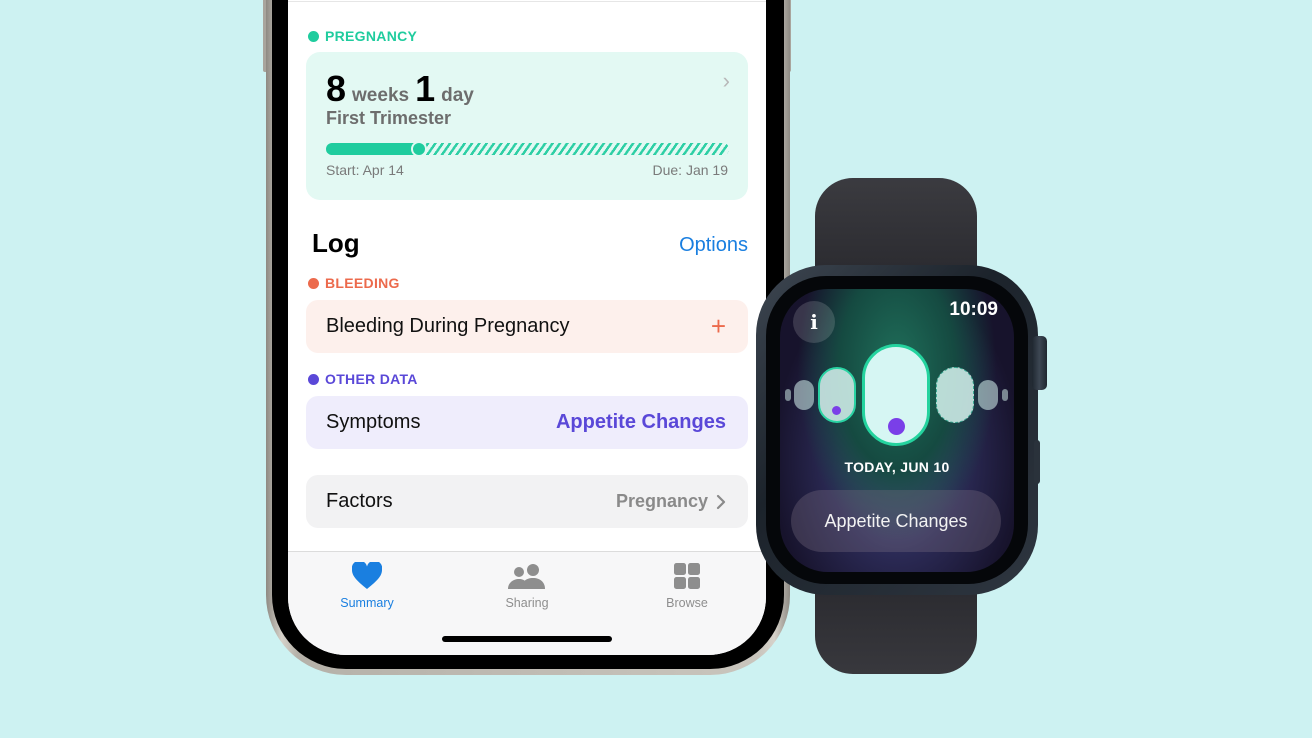 The image size is (1312, 738). I want to click on tab-summary-label: Summary, so click(367, 603).